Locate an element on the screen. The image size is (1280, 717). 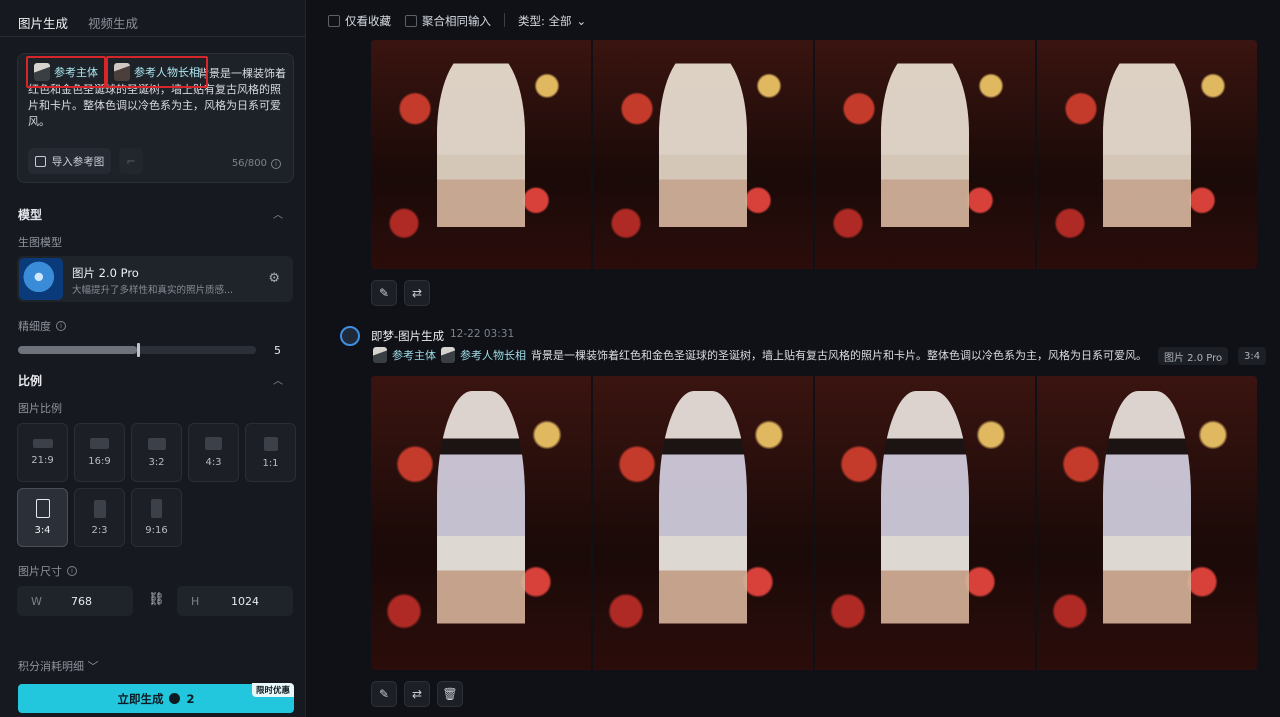
ratio-option-2-3: 2:3 is located at coordinates (99, 517).